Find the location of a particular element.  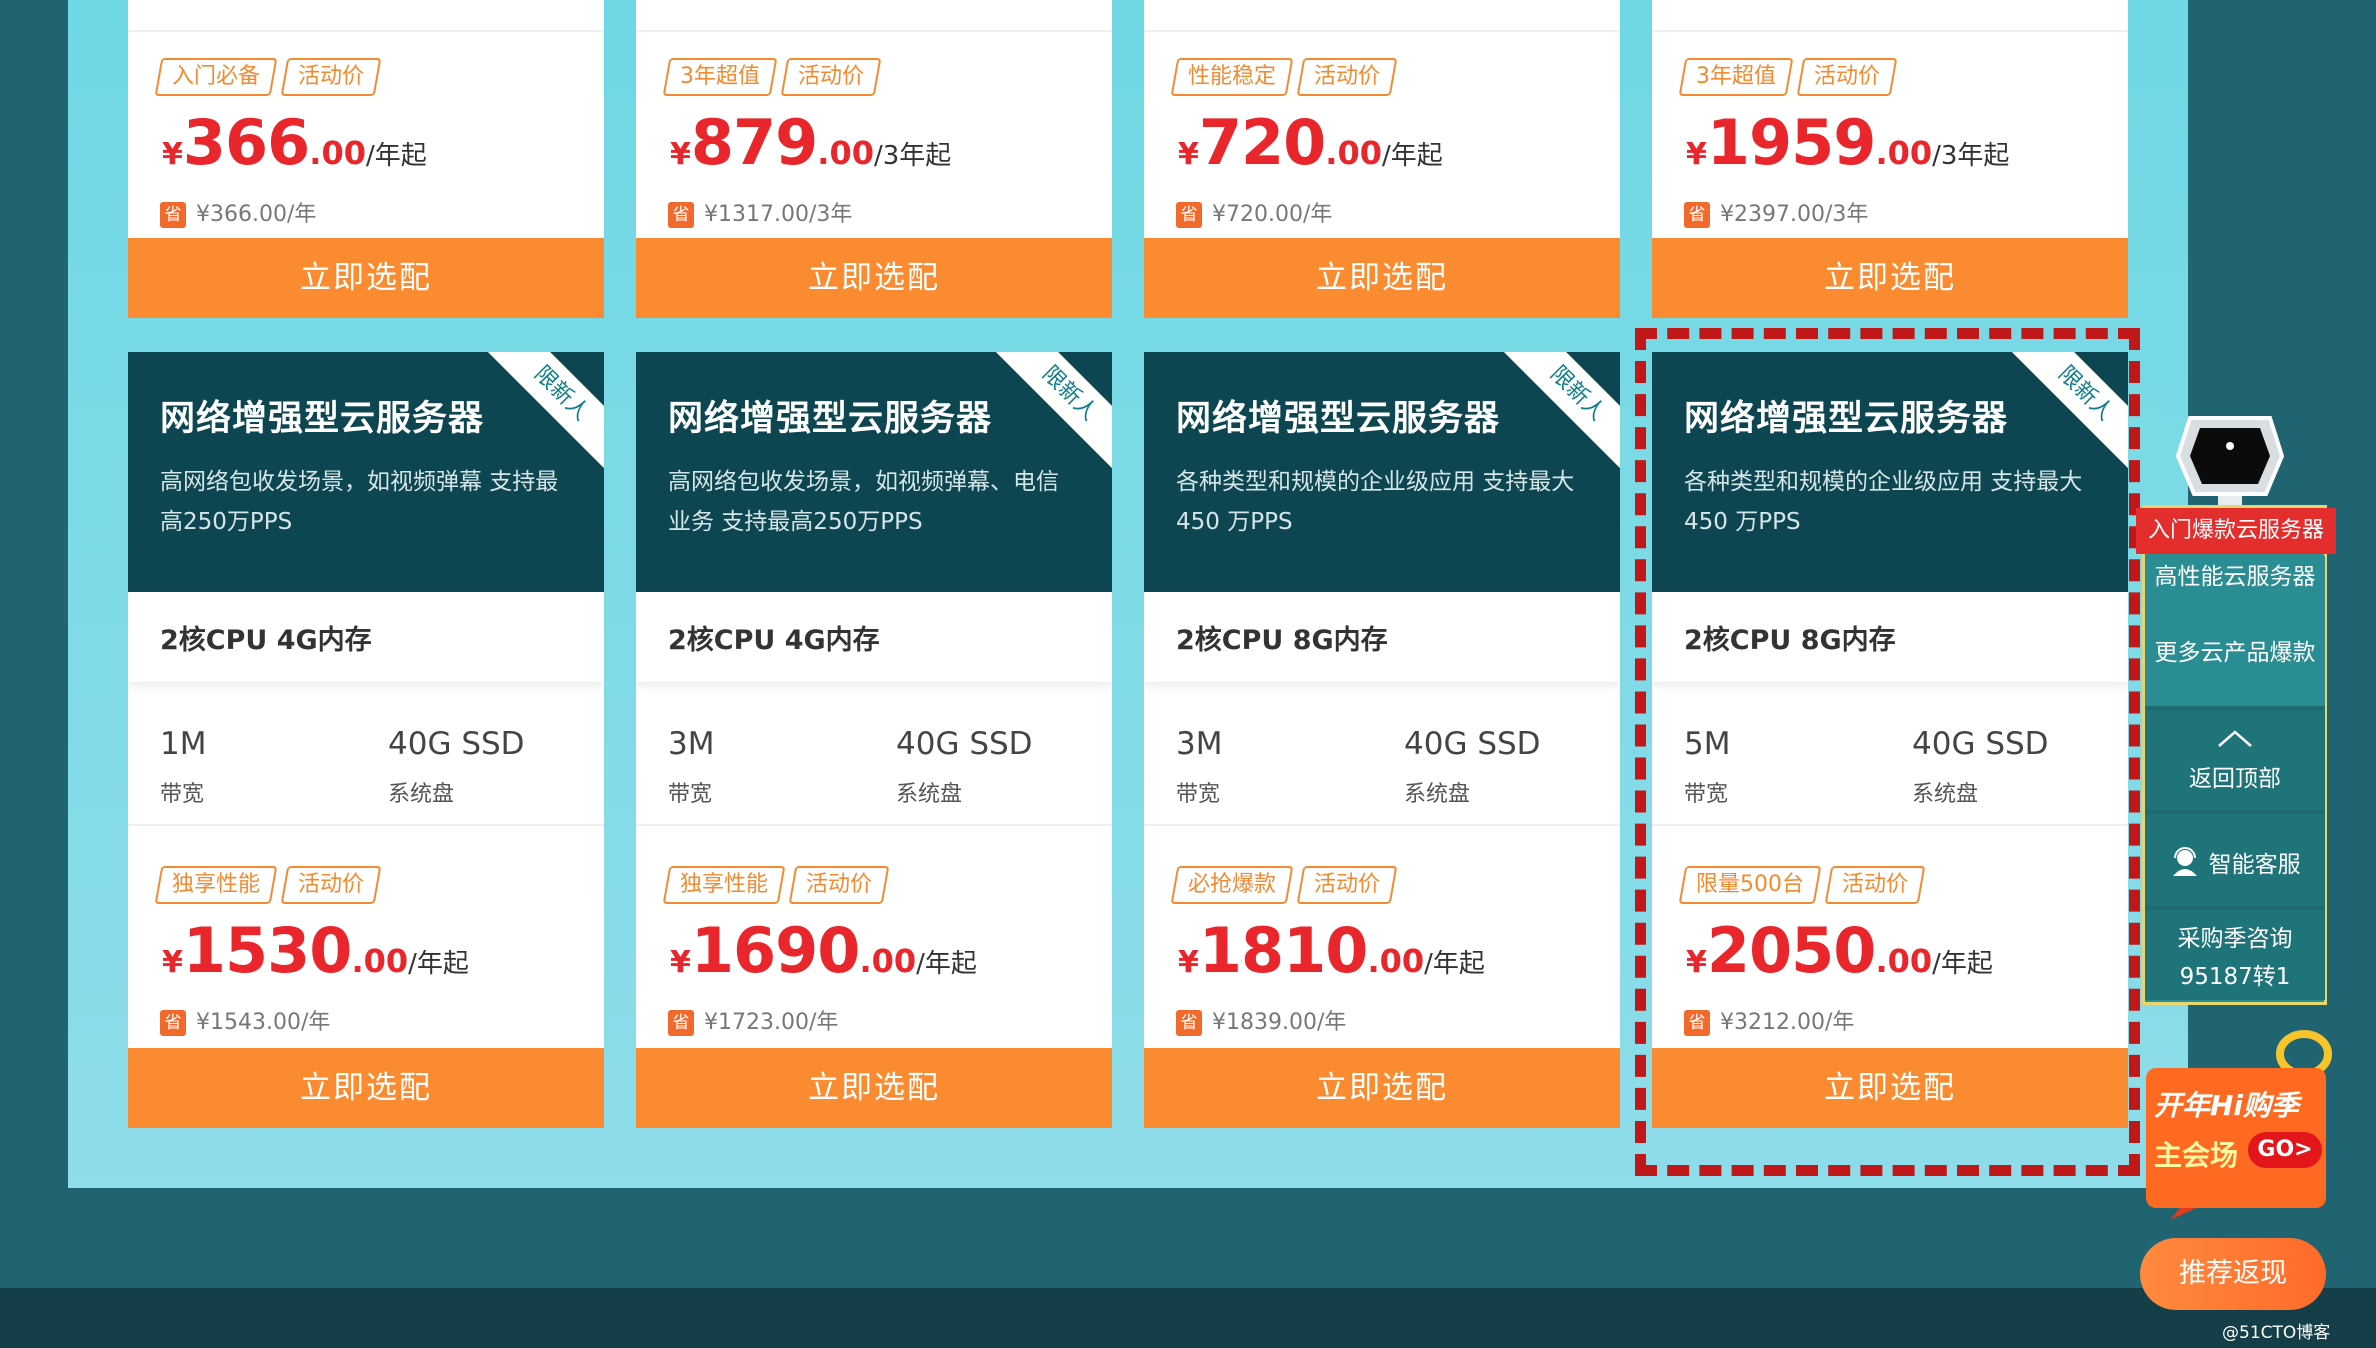

price: ¥720.00/年起 is located at coordinates (1310, 142).